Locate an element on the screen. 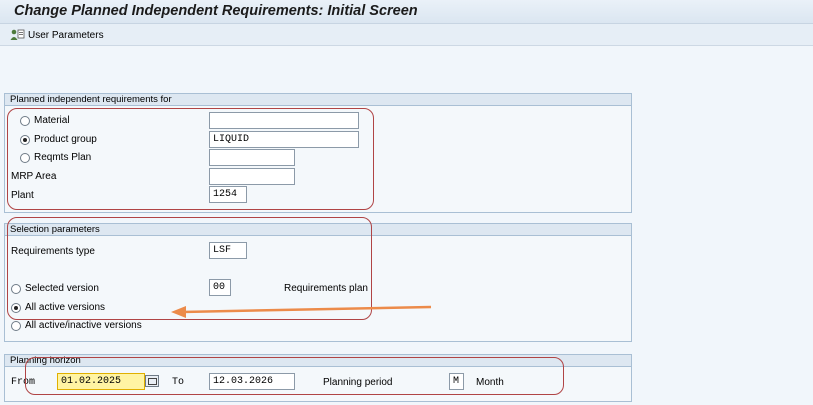 This screenshot has height=405, width=813. highlight-box-horizon is located at coordinates (294, 376).